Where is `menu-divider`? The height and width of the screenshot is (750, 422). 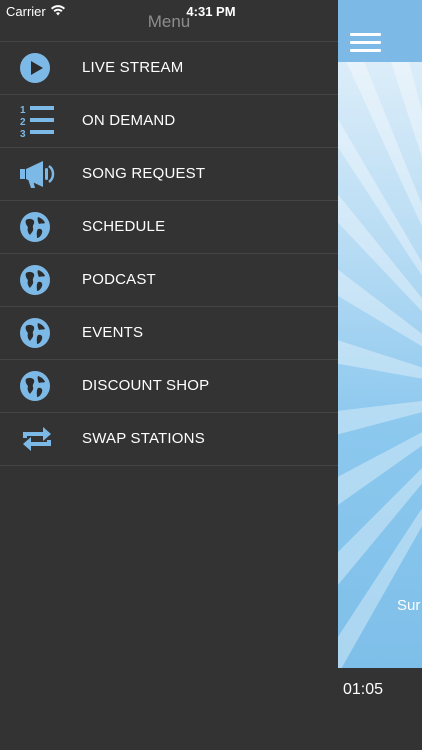
menu-divider is located at coordinates (169, 465).